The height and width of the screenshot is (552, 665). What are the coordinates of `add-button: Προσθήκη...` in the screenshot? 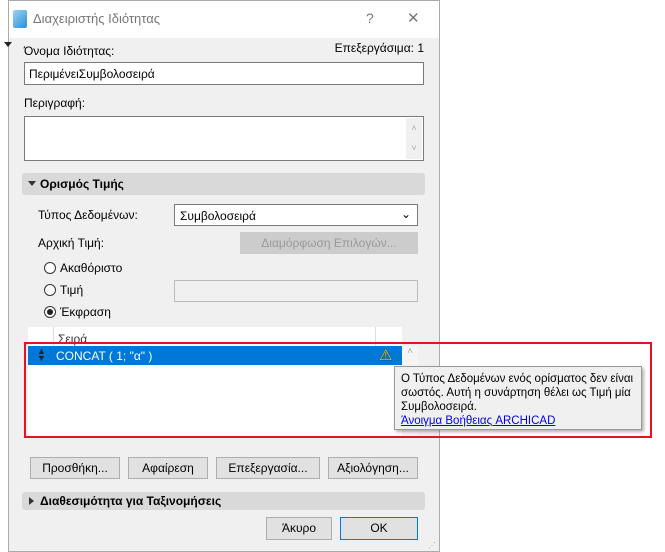 It's located at (75, 468).